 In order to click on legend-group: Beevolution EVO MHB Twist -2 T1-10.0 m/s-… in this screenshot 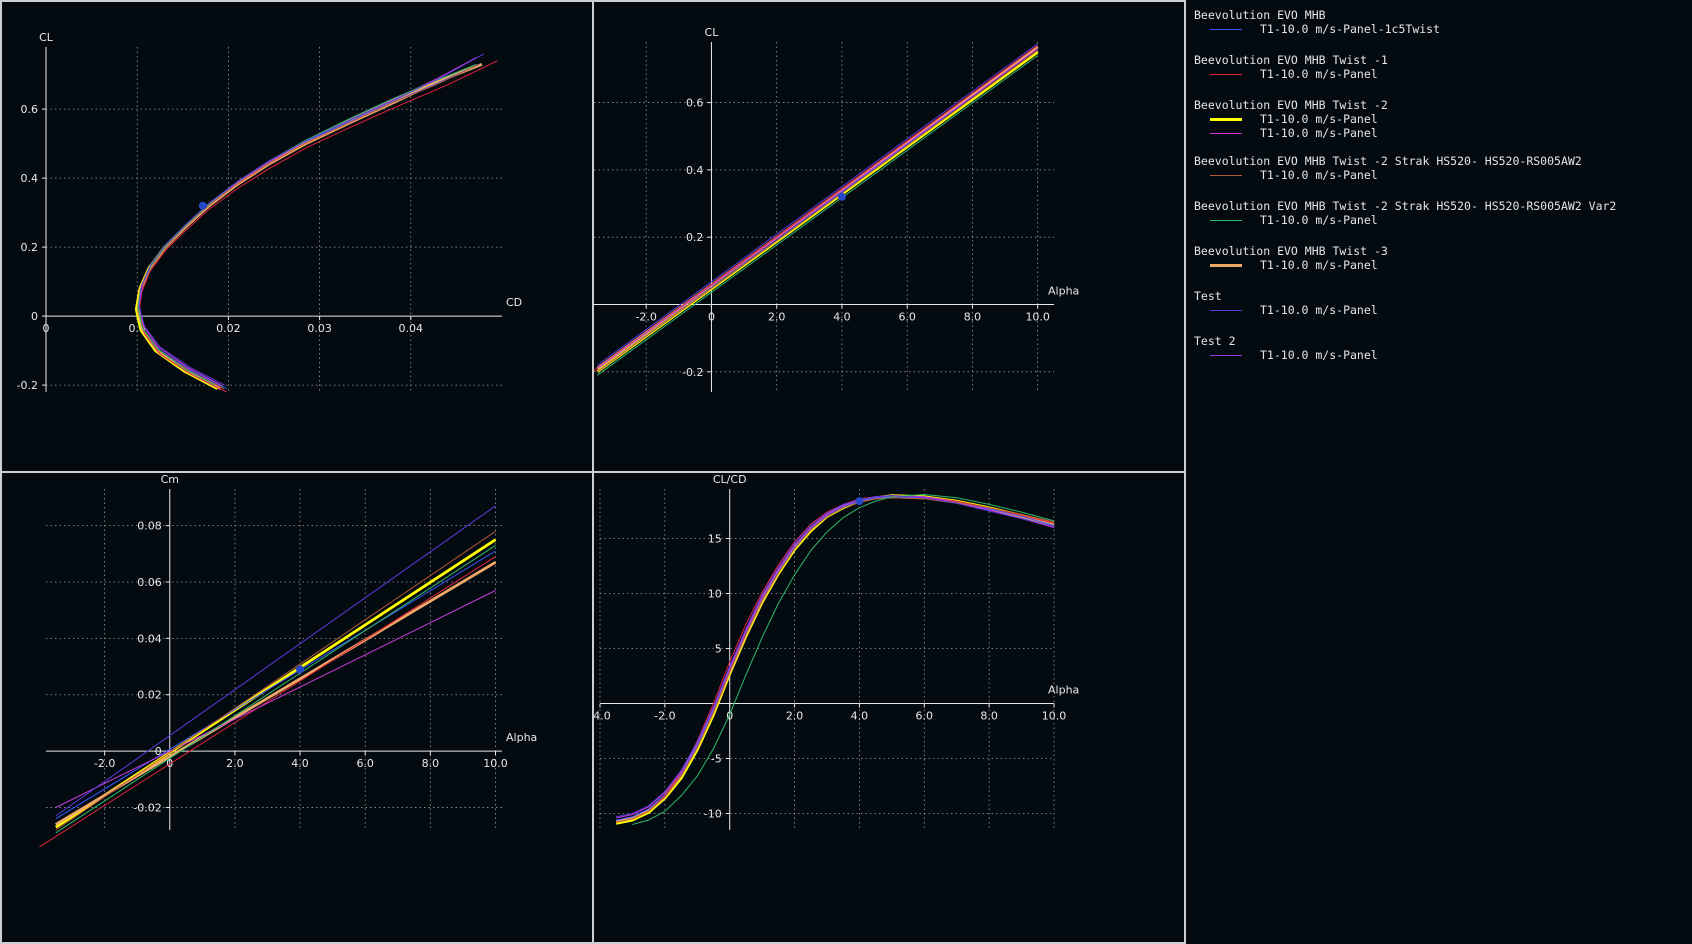, I will do `click(1439, 119)`.